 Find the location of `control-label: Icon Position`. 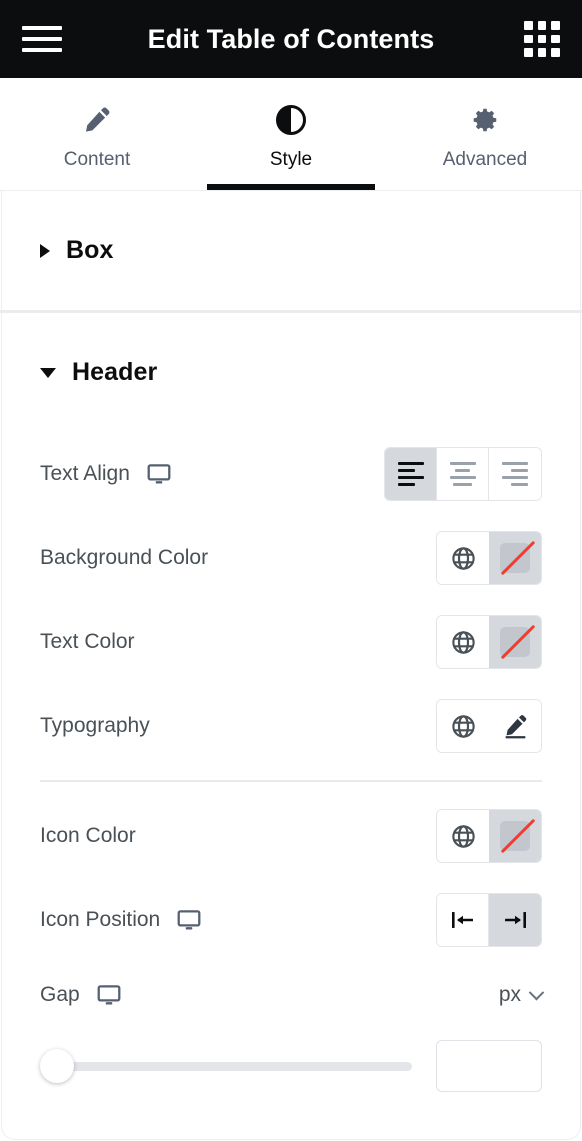

control-label: Icon Position is located at coordinates (100, 919).